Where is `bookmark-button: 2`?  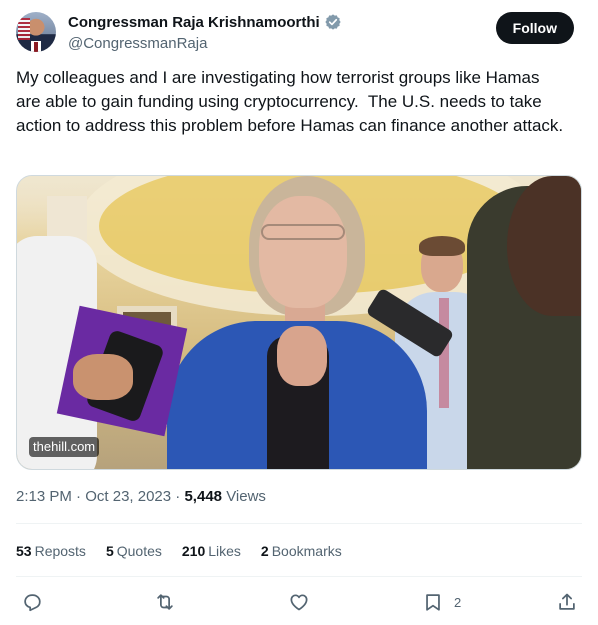
bookmark-button: 2 is located at coordinates (441, 602).